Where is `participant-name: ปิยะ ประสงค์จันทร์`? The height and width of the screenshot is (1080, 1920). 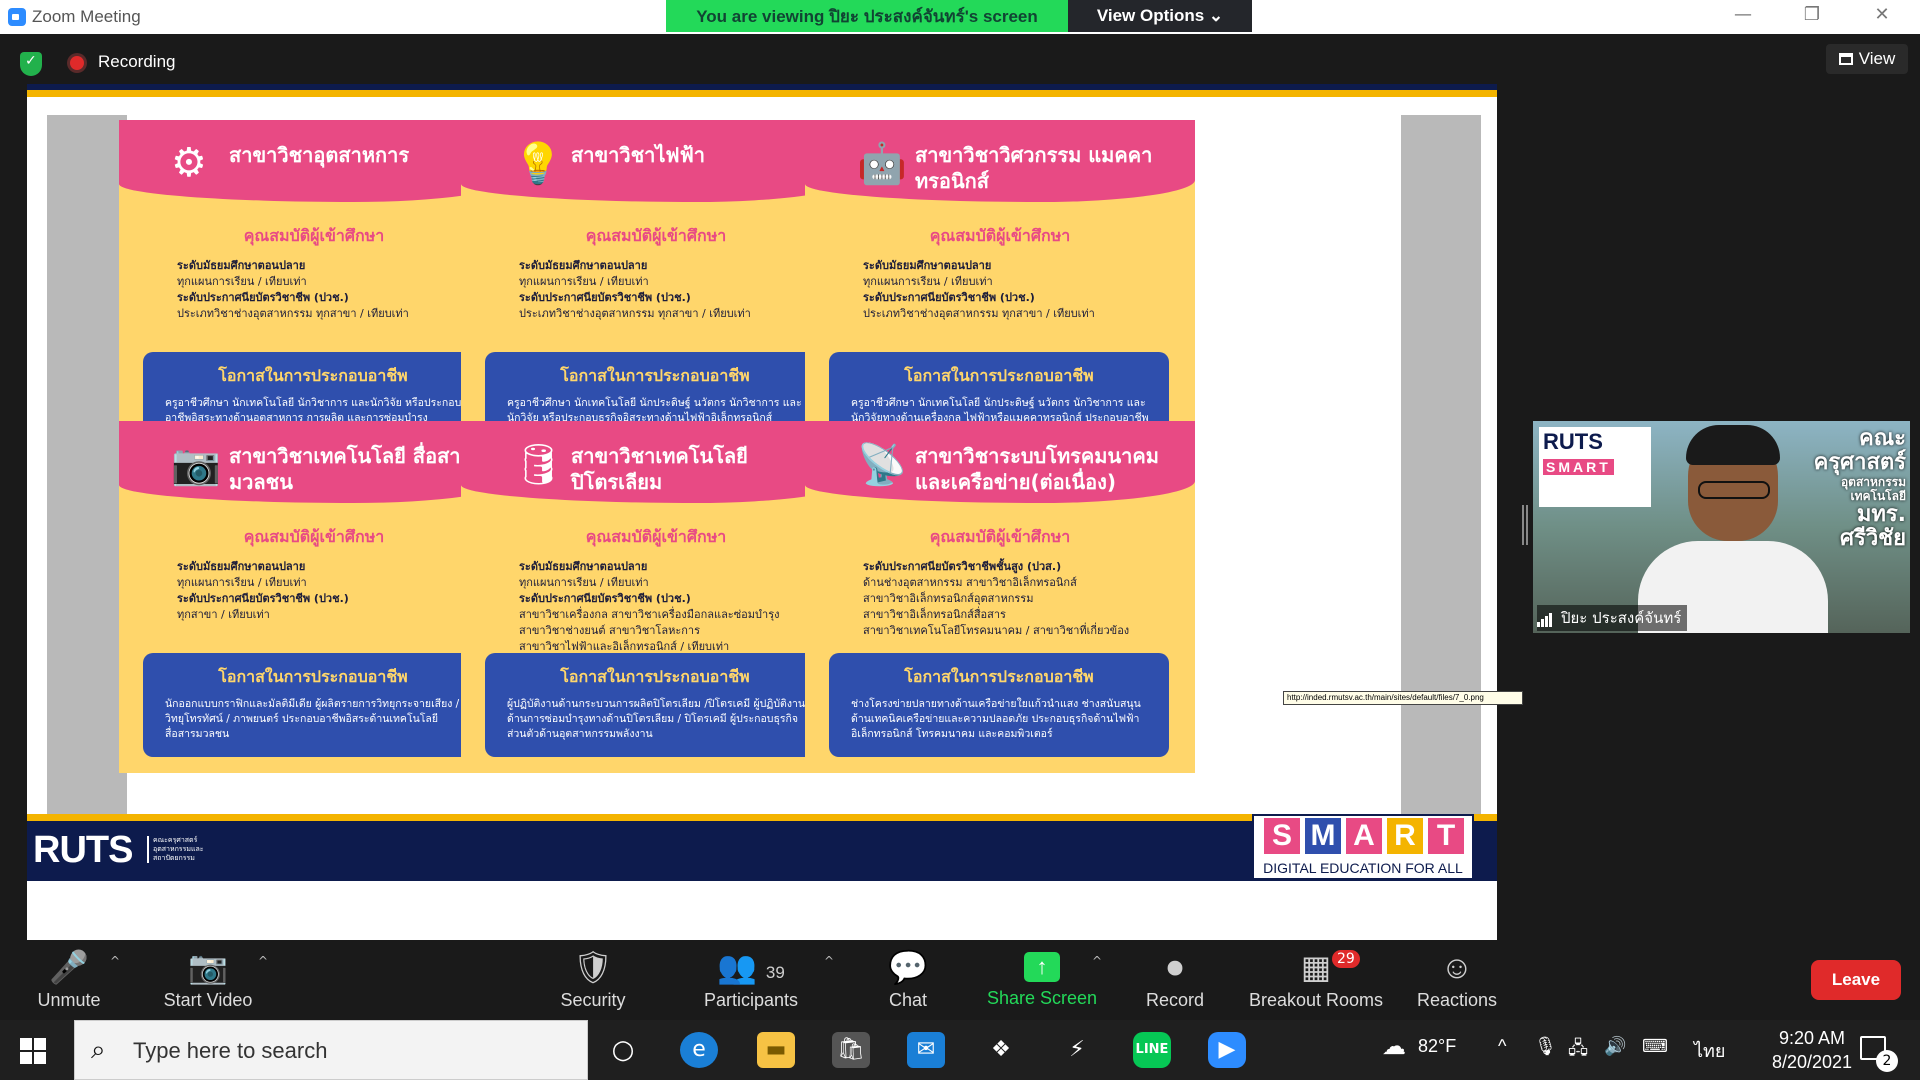 participant-name: ปิยะ ประสงค์จันทร์ is located at coordinates (1612, 618).